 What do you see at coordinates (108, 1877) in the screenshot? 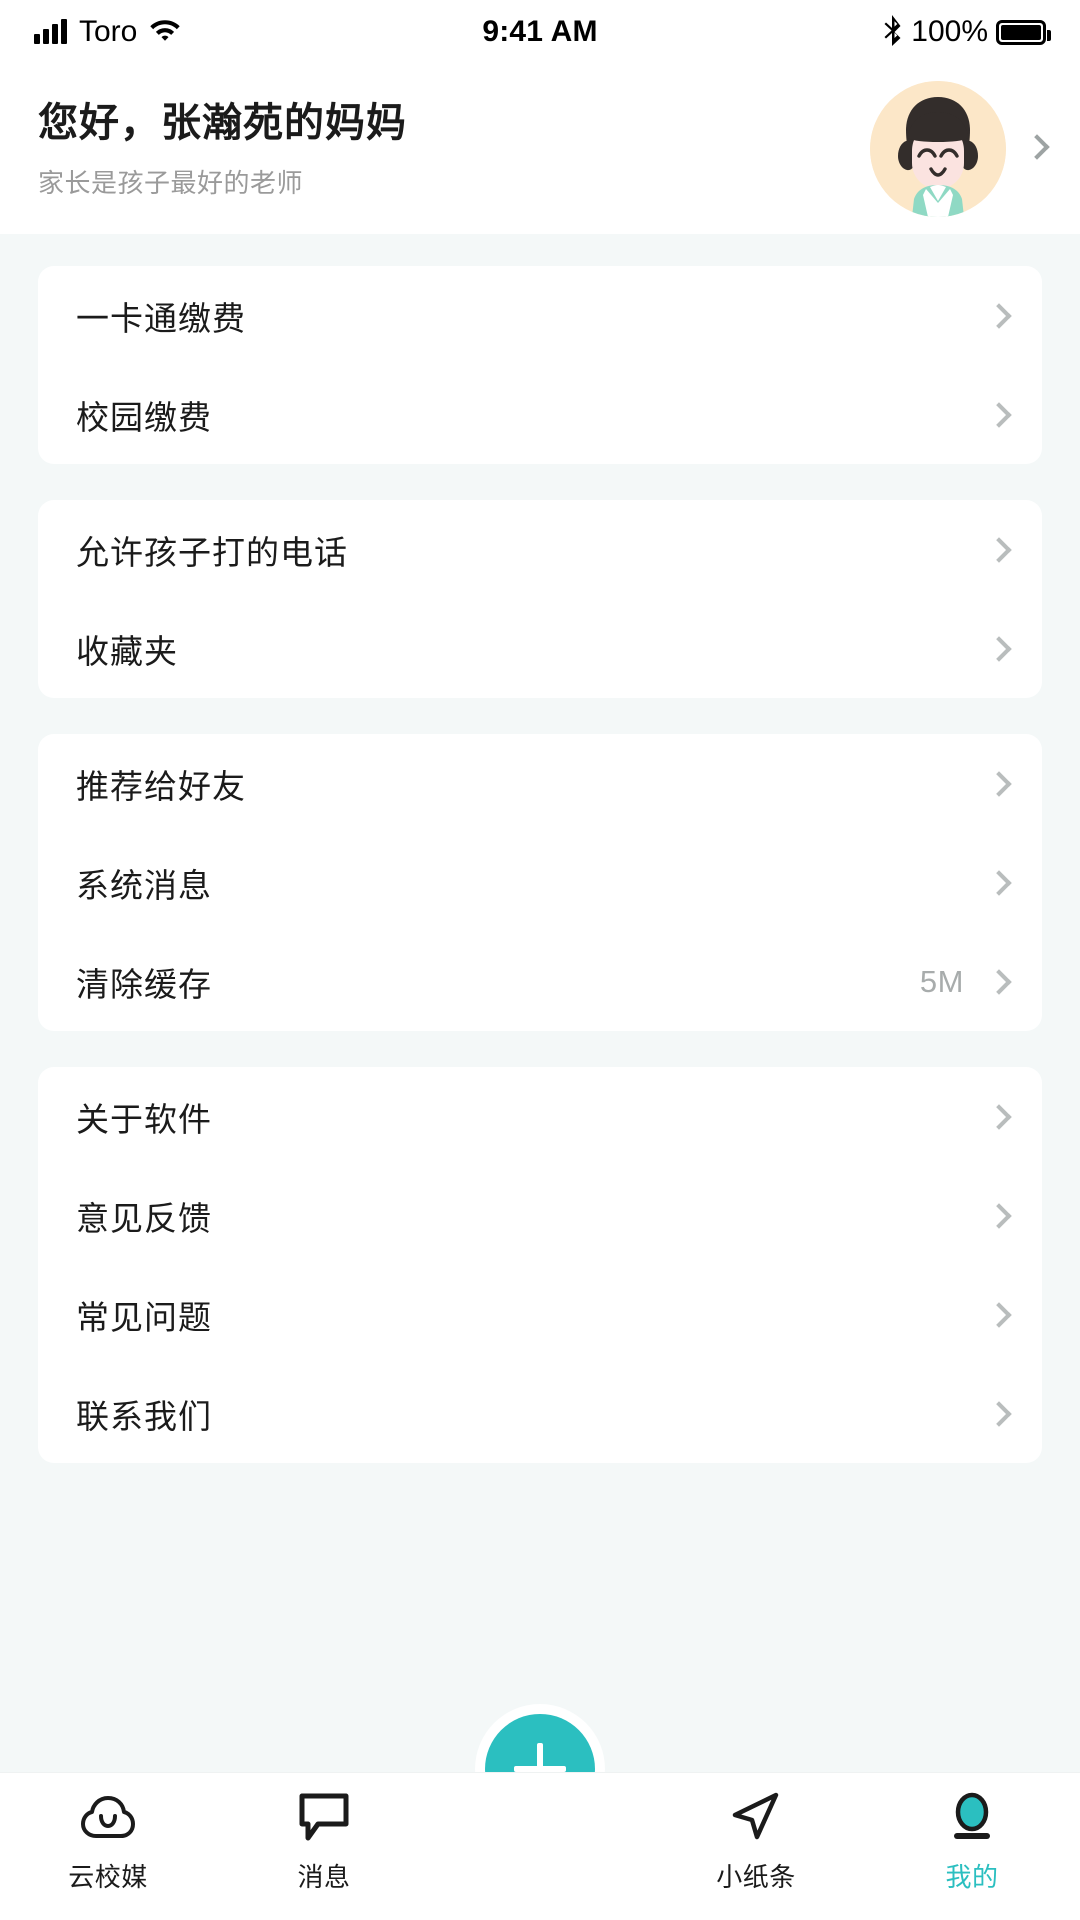
I see `tab-label: 云校媒` at bounding box center [108, 1877].